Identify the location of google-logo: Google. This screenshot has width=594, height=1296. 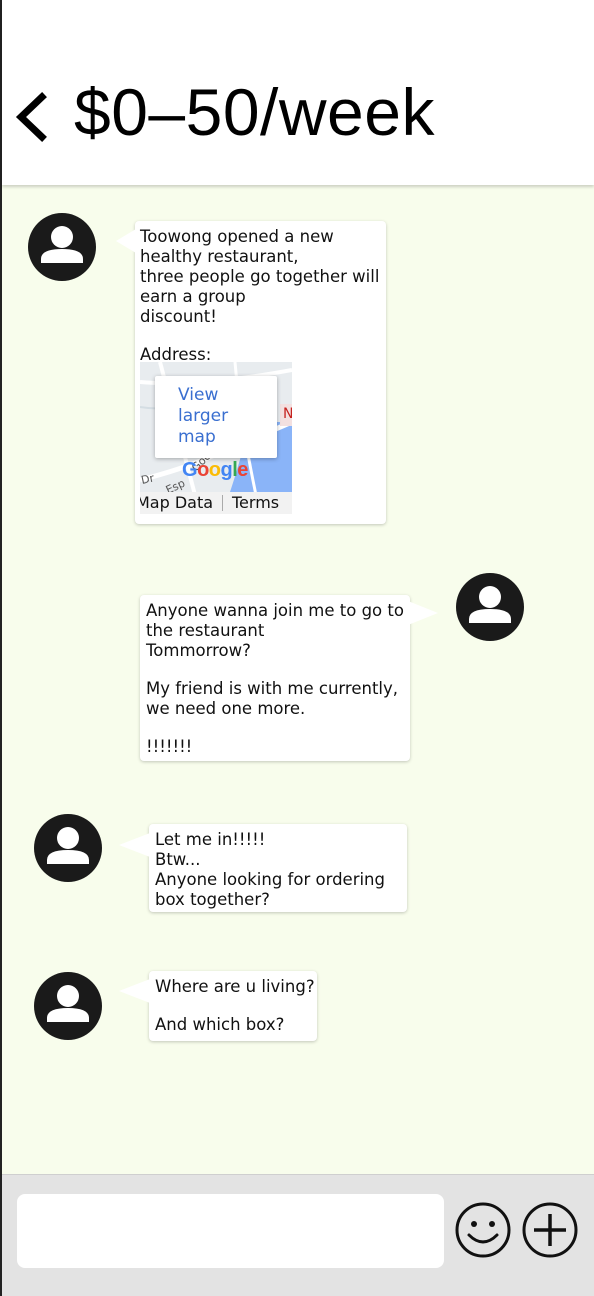
(215, 470).